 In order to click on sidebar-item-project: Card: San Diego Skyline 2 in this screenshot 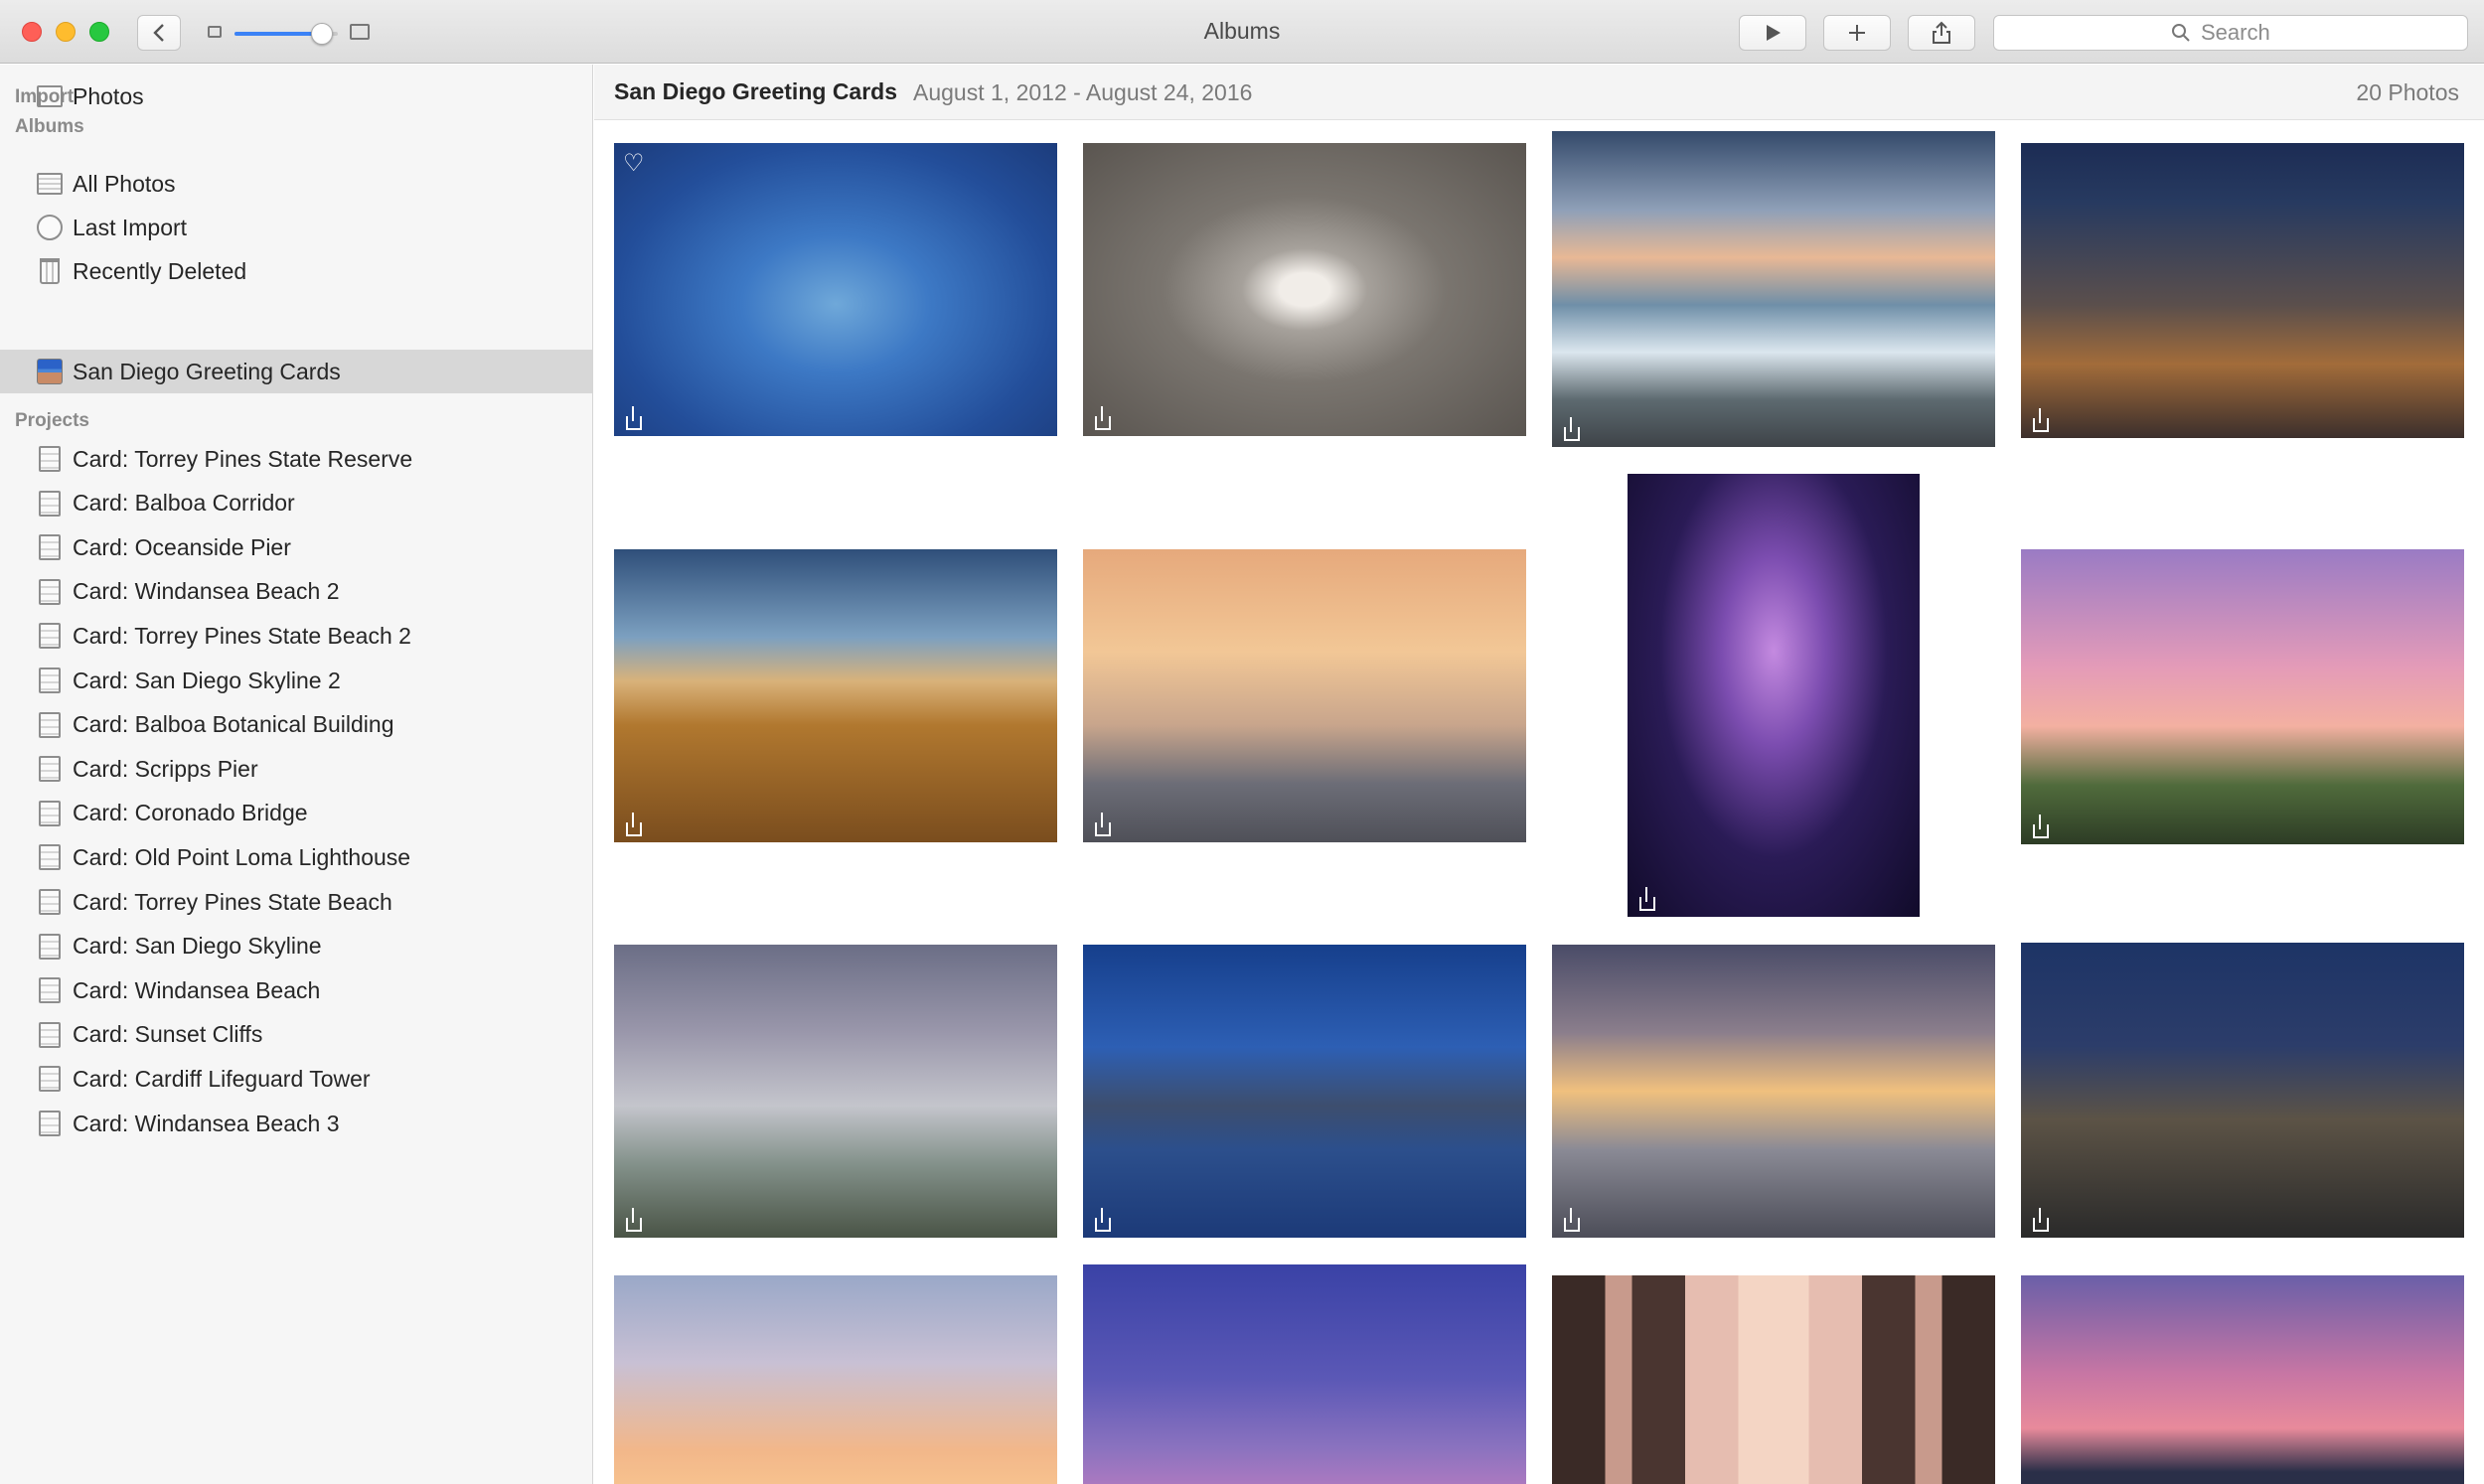, I will do `click(296, 680)`.